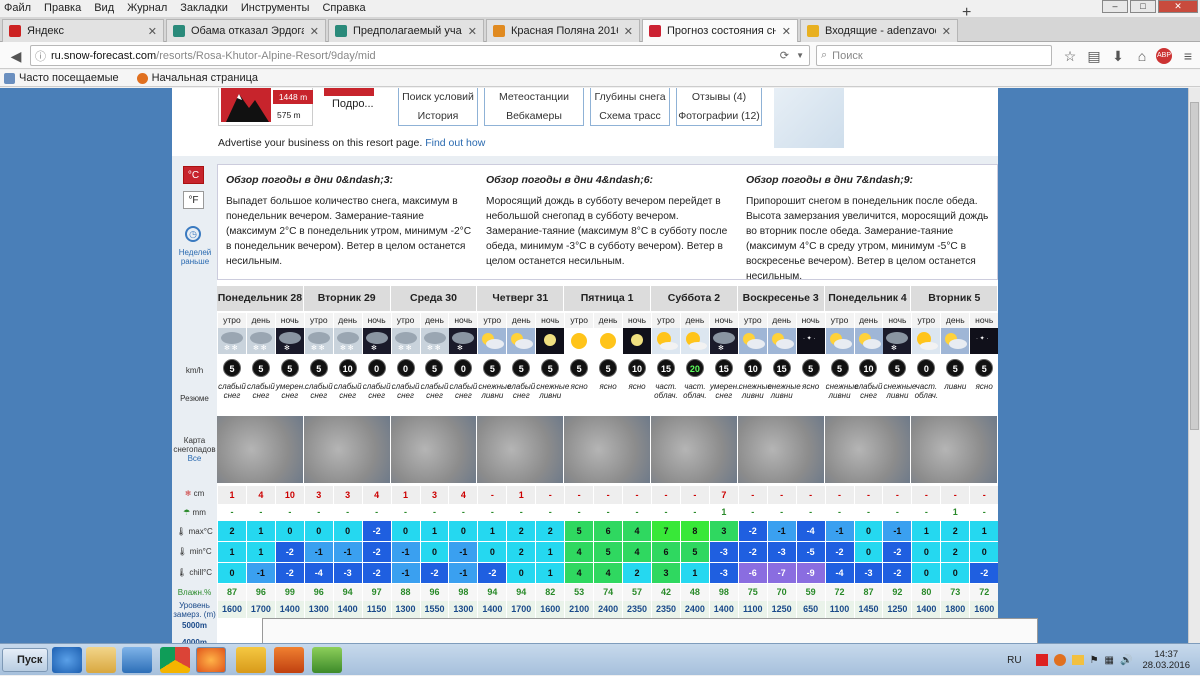  I want to click on header-button-reviews: Отзывы (4) Фотографии (12), so click(719, 107).